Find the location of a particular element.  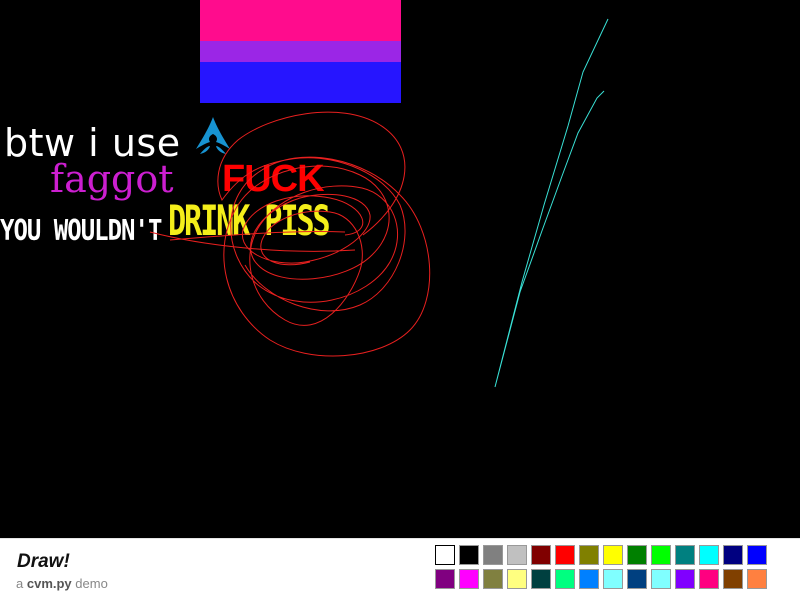

red-scribble-stroke is located at coordinates (290, 234).